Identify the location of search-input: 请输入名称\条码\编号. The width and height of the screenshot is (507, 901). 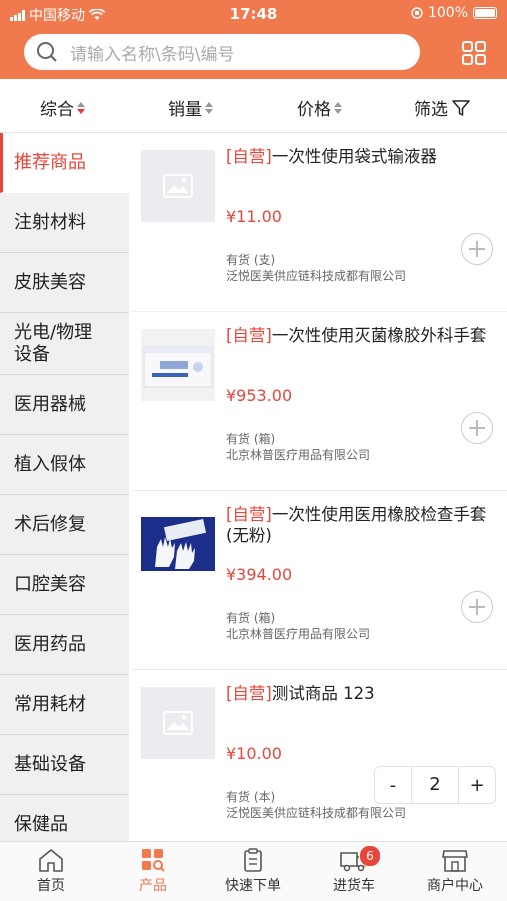
(222, 52).